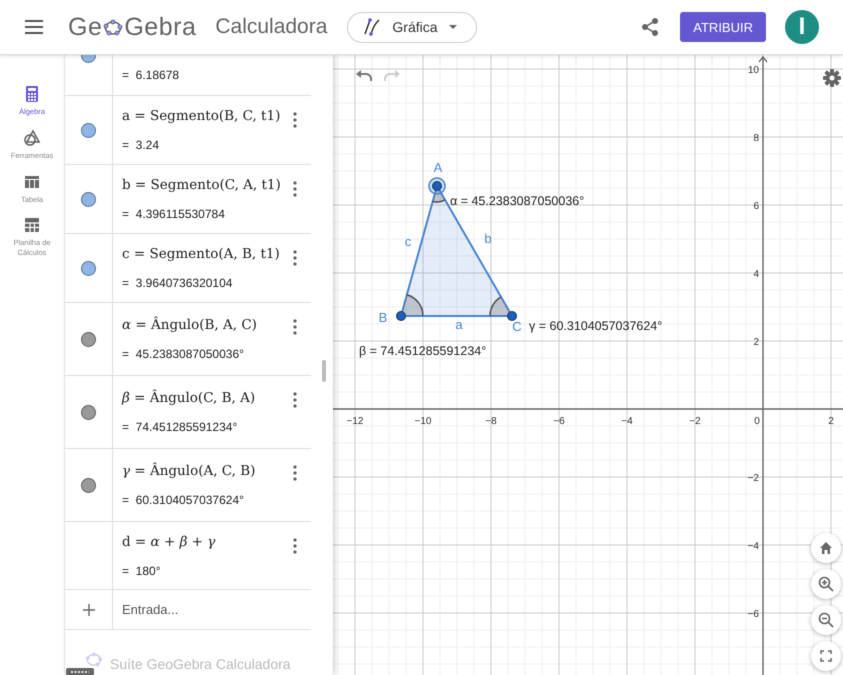  I want to click on graph-icon, so click(372, 27).